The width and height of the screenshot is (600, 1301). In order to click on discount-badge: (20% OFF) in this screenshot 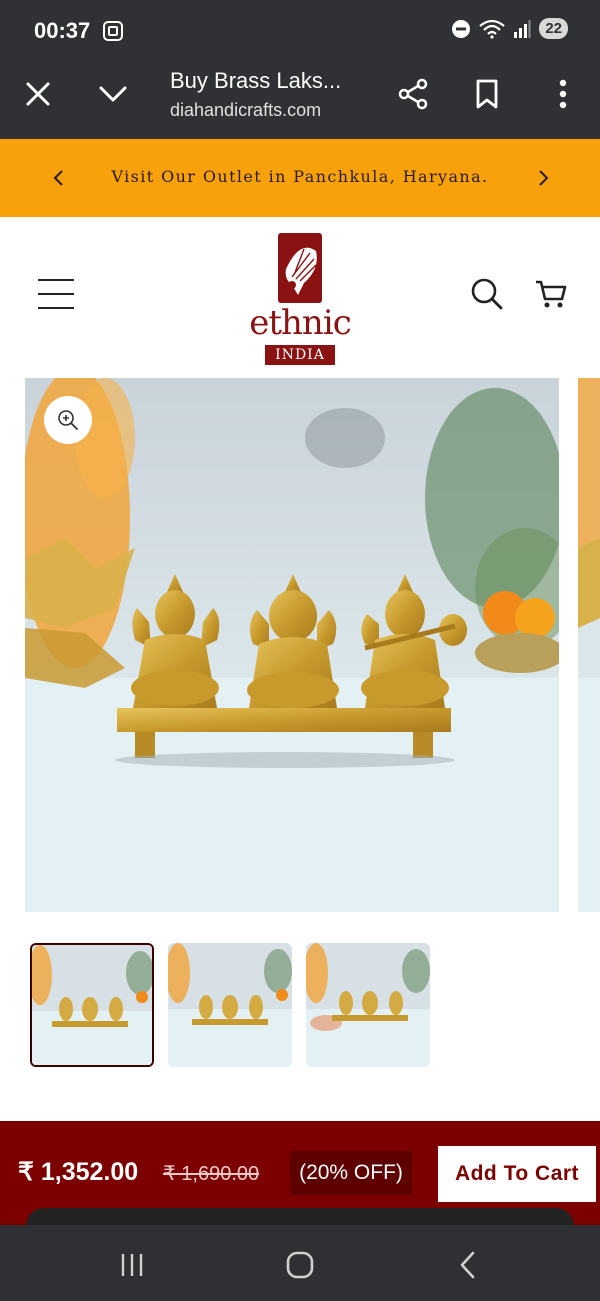, I will do `click(351, 1173)`.